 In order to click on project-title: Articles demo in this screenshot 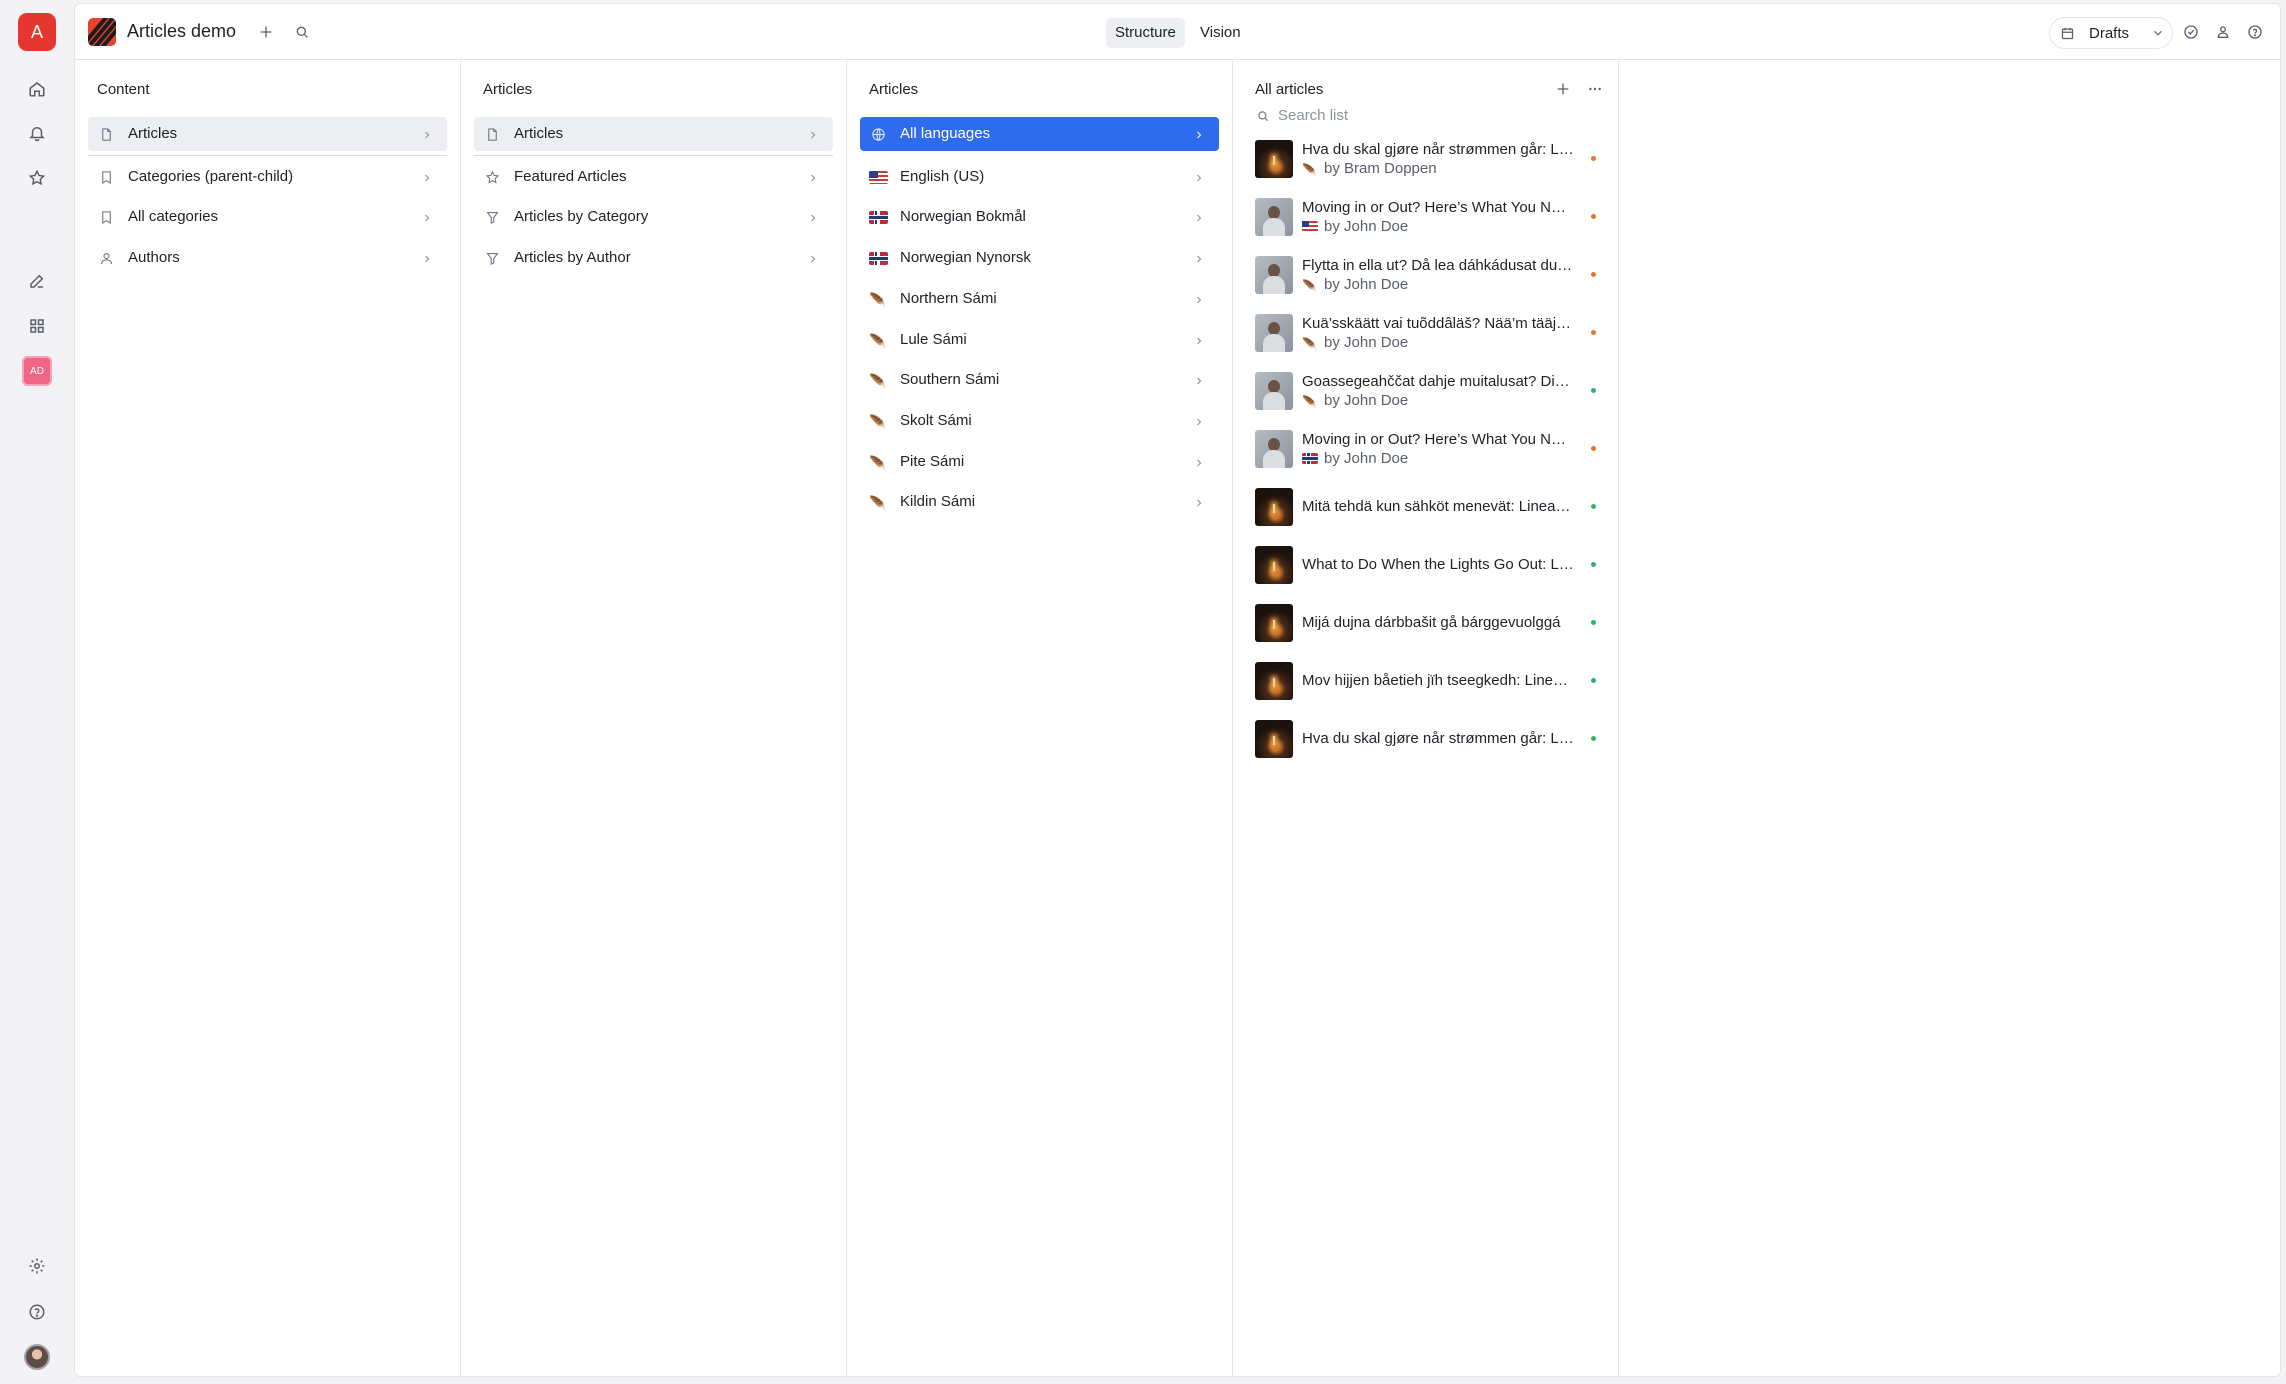, I will do `click(181, 31)`.